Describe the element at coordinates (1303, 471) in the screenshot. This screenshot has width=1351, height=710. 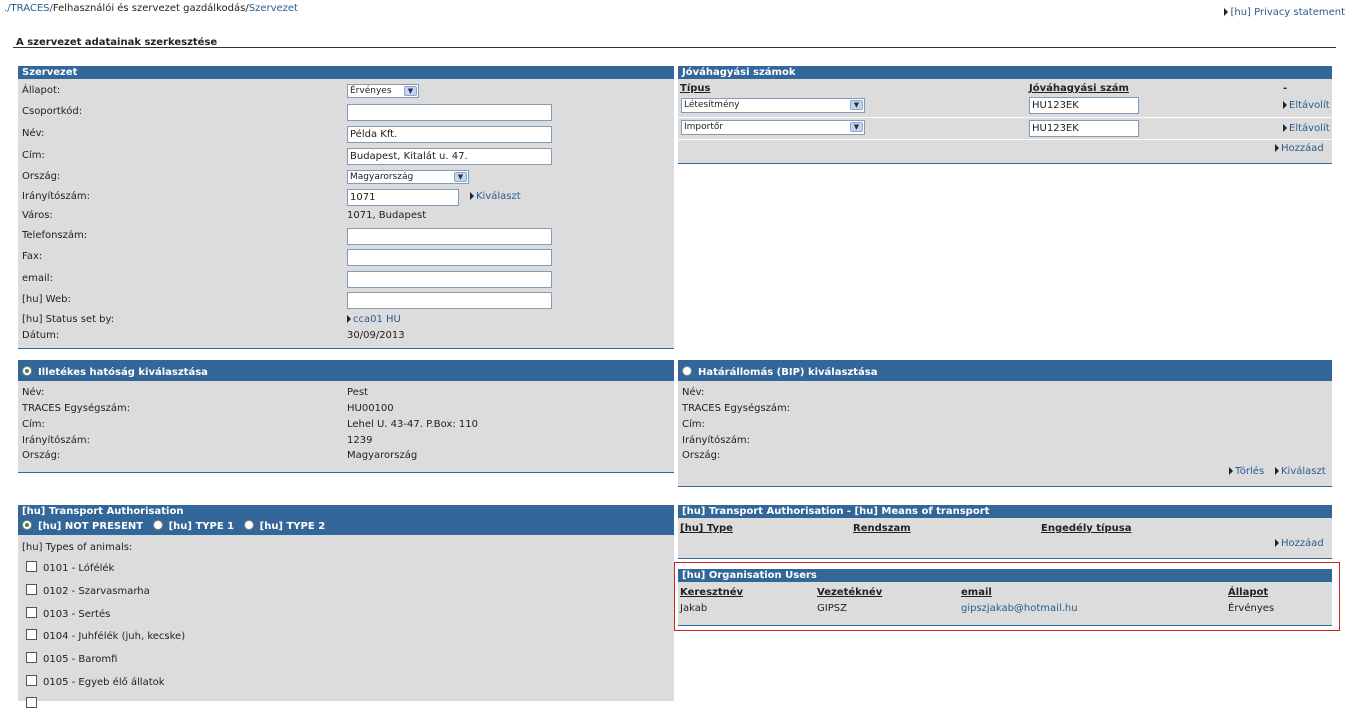
I see `bip-select-label: Kiválaszt` at that location.